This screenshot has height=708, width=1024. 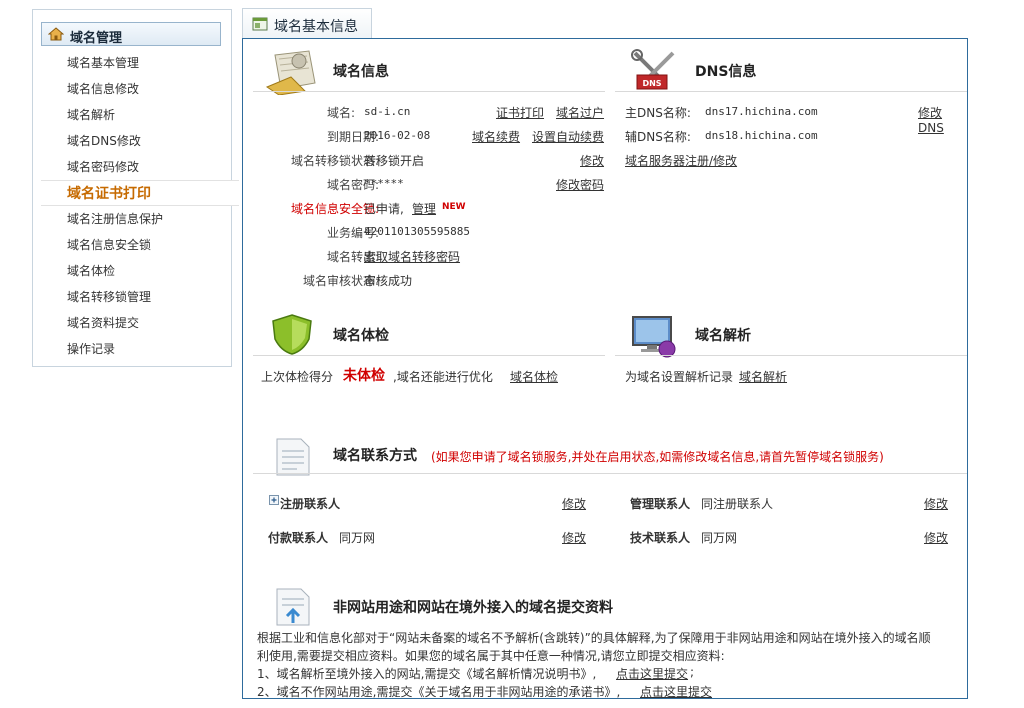 What do you see at coordinates (719, 538) in the screenshot?
I see `tech-value: 同万网` at bounding box center [719, 538].